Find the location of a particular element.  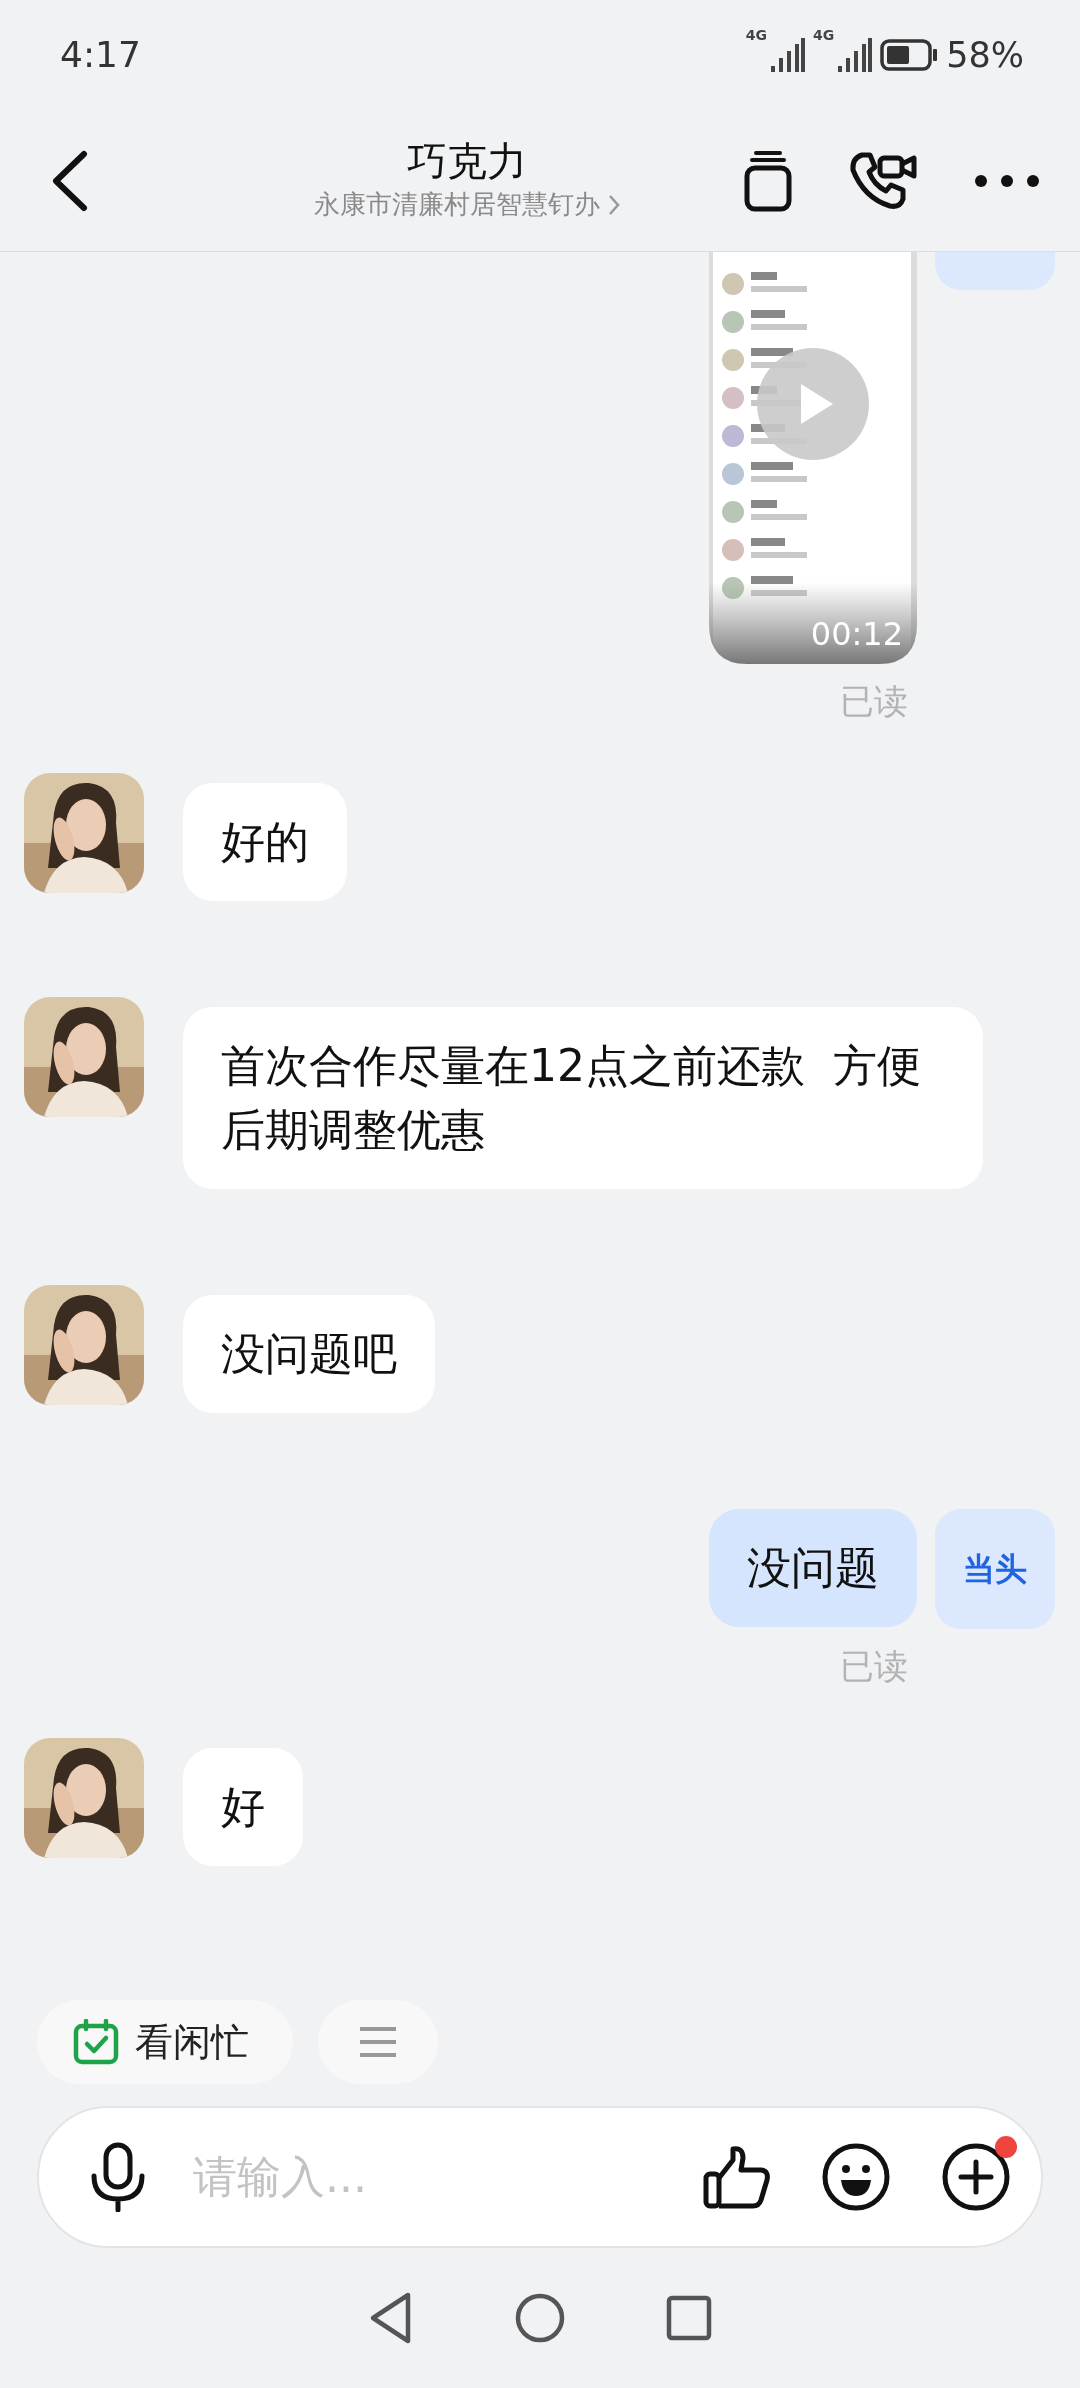

more-icon is located at coordinates (1007, 180).